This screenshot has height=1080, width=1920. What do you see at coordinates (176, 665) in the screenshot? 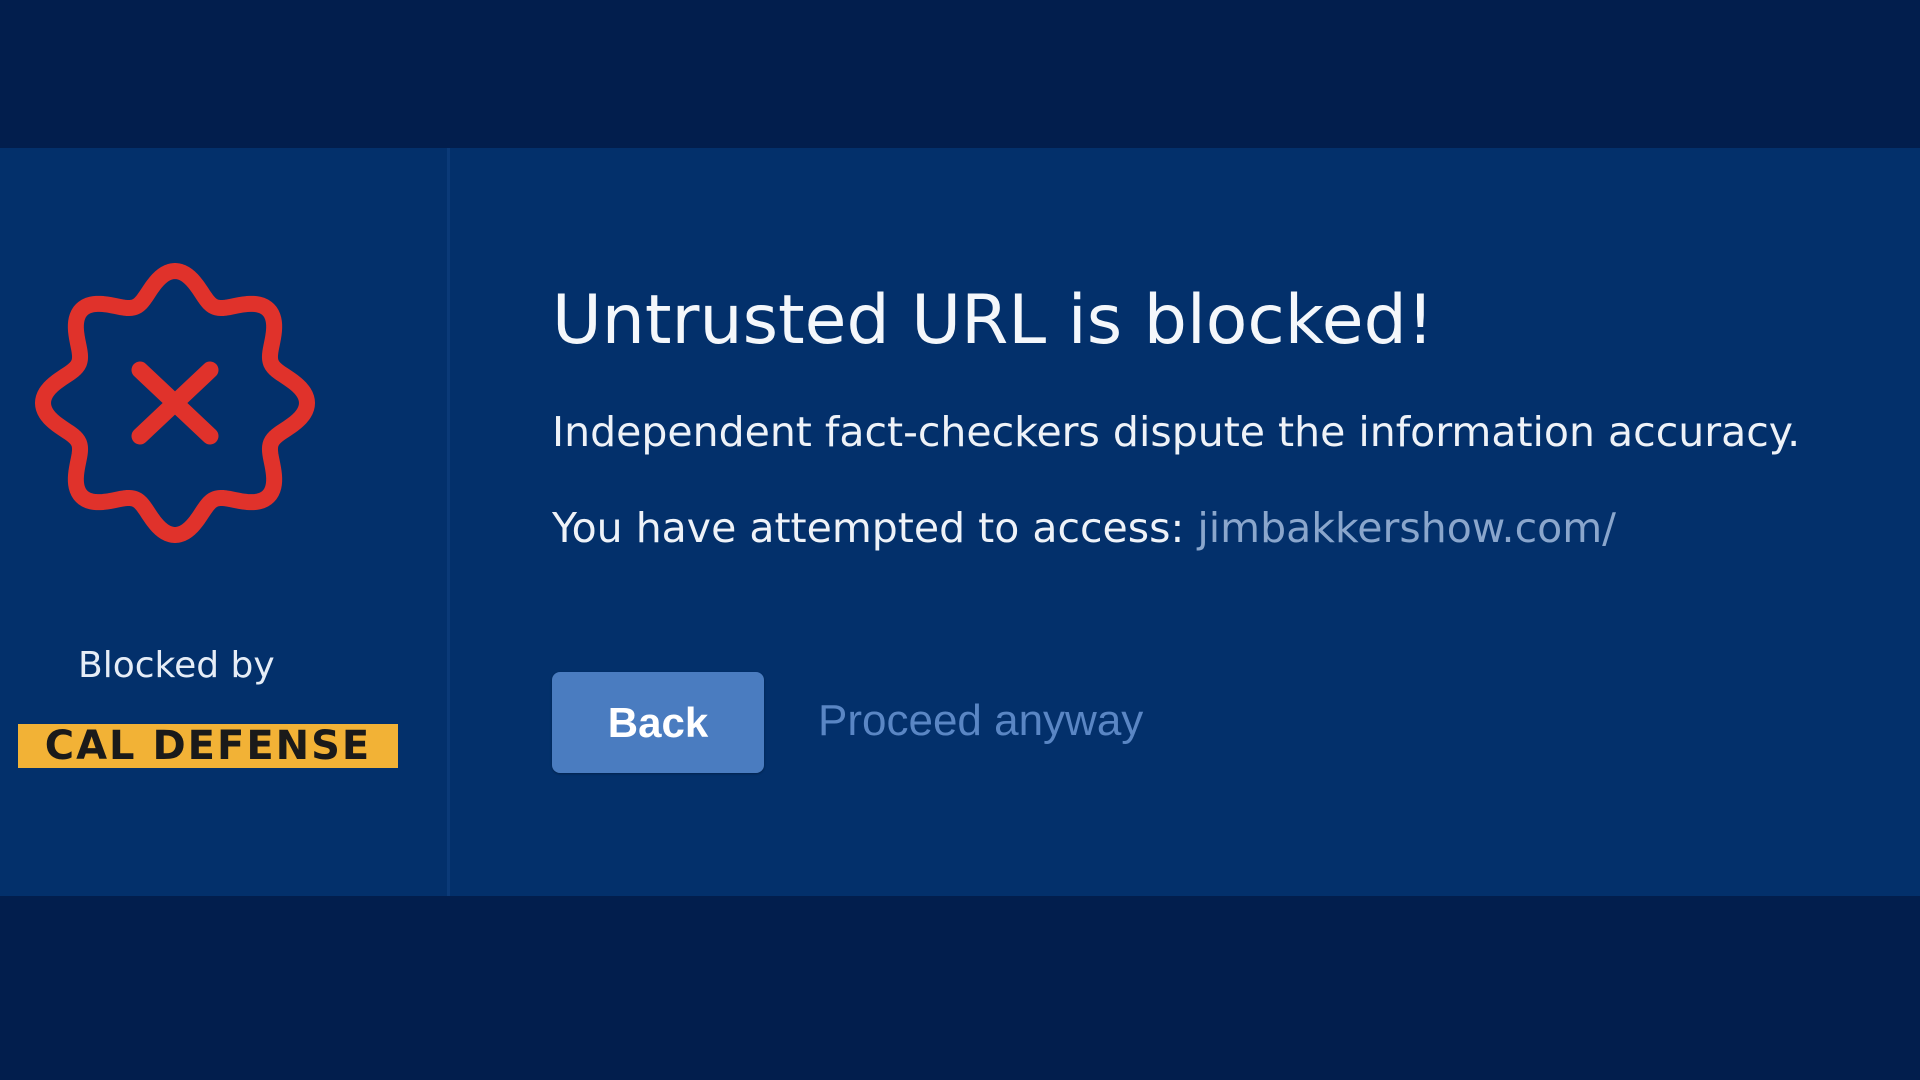
I see `blocked-by-label: Blocked by` at bounding box center [176, 665].